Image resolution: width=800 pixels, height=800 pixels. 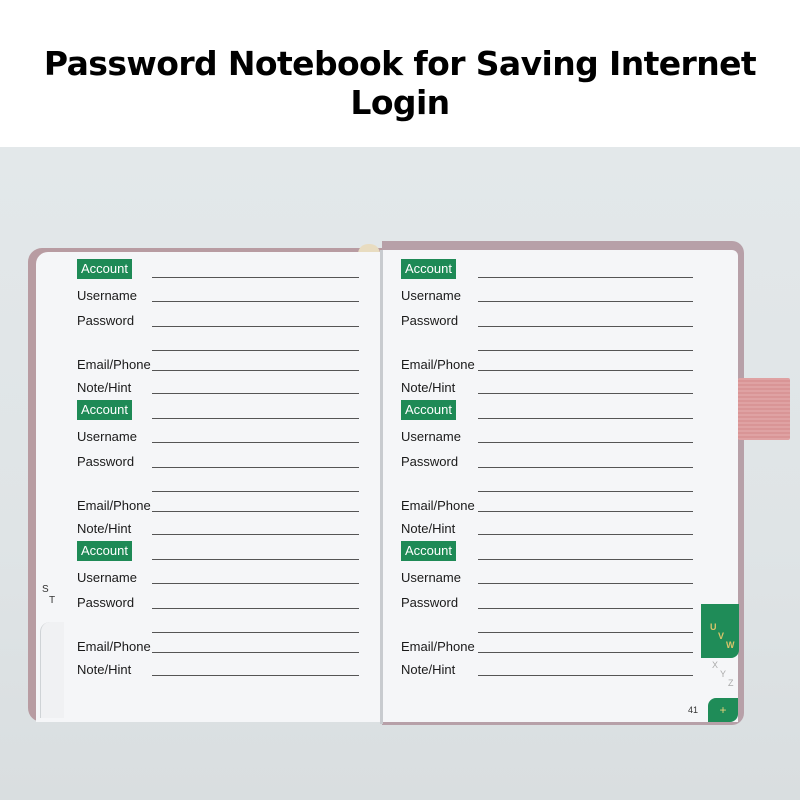 What do you see at coordinates (721, 636) in the screenshot?
I see `alpha-letter: V` at bounding box center [721, 636].